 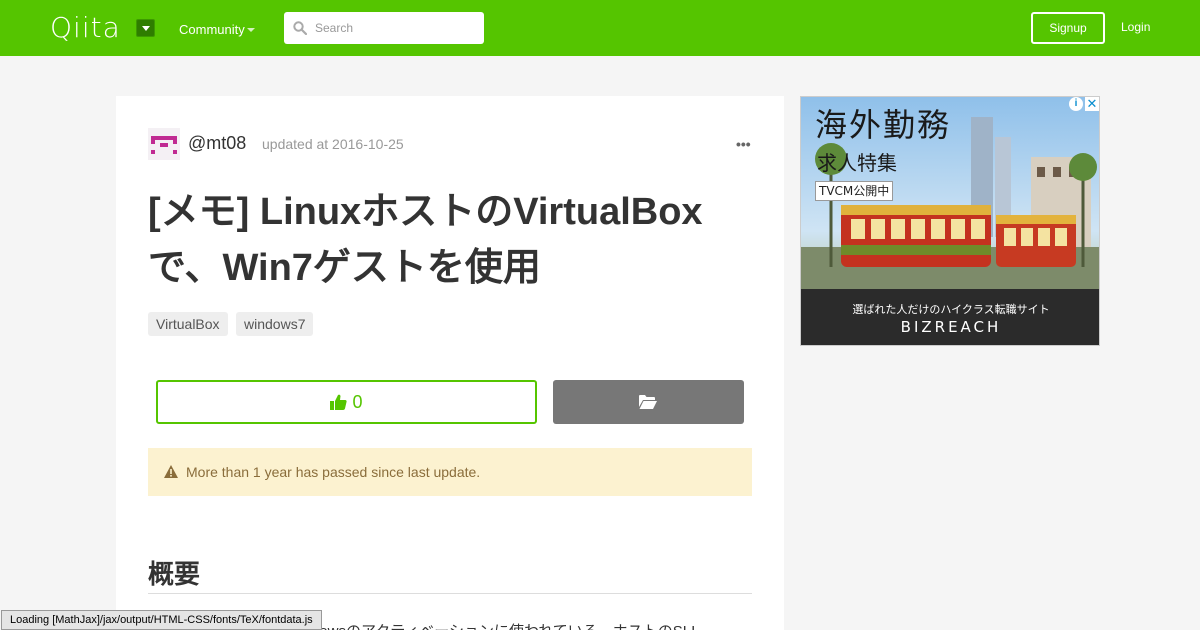 I want to click on warning-icon, so click(x=171, y=471).